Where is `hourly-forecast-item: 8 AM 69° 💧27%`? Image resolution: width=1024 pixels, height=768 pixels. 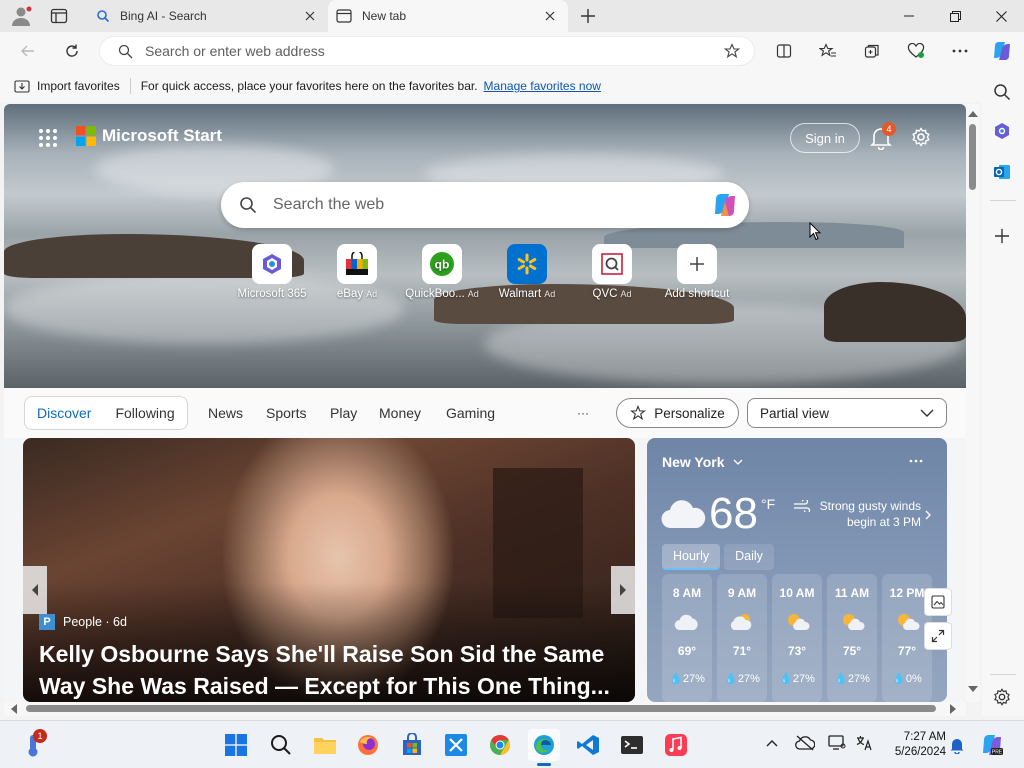
hourly-forecast-item: 8 AM 69° 💧27% is located at coordinates (687, 638).